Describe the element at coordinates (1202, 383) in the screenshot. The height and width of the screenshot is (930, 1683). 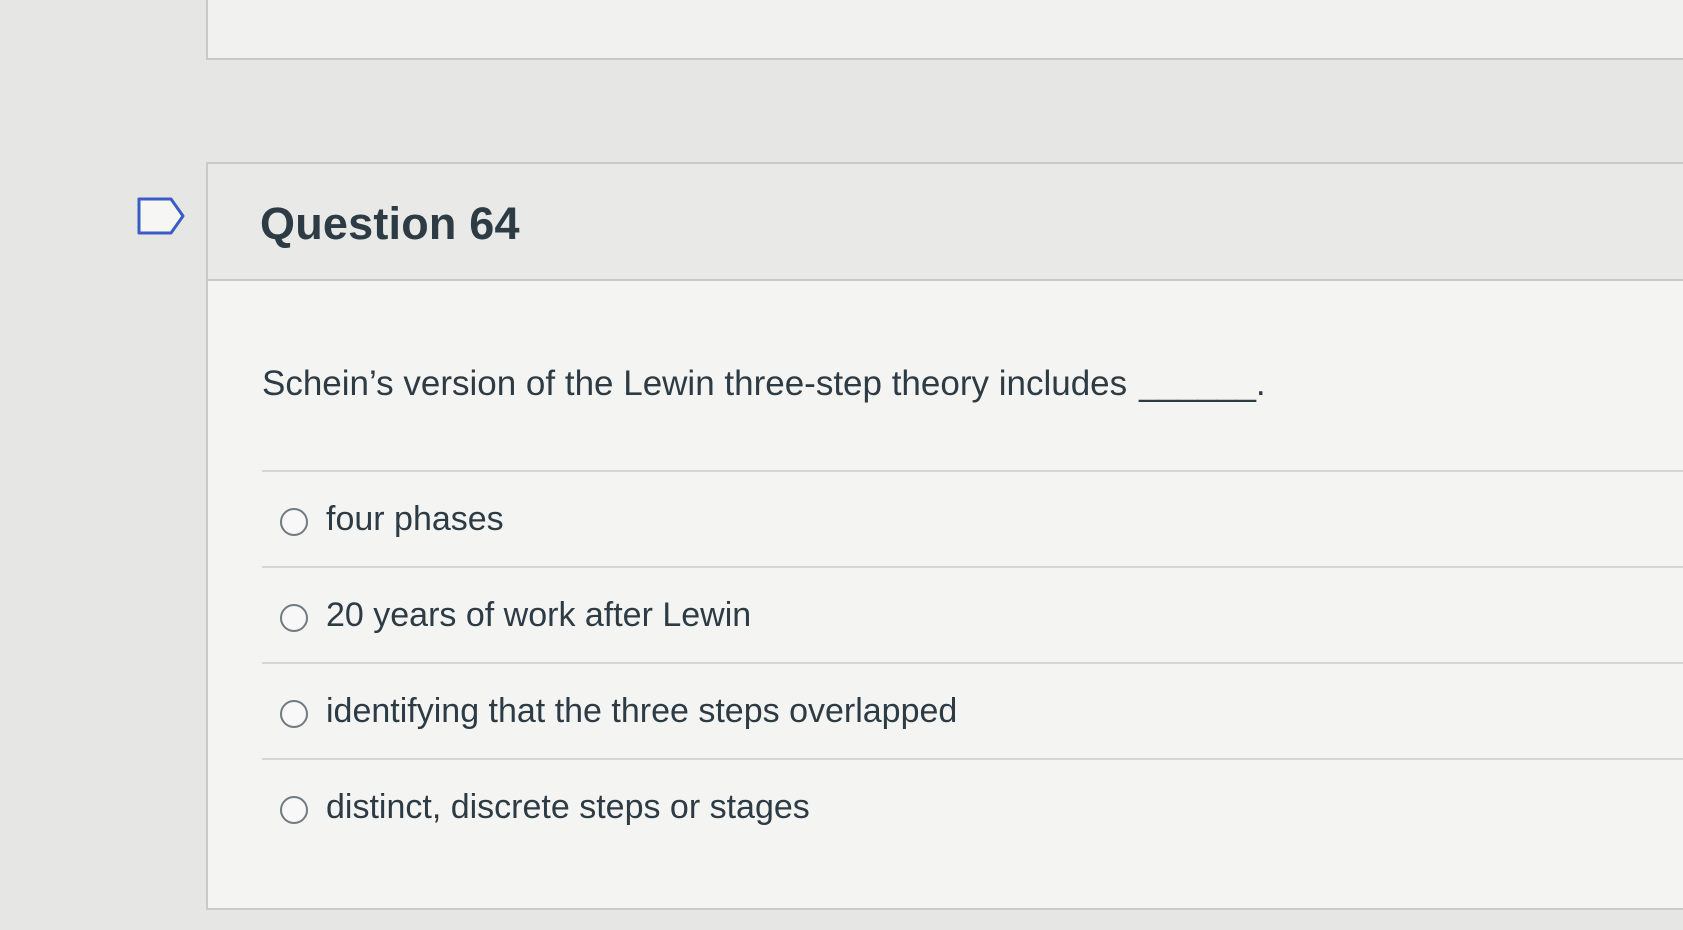
I see `question-blank: ______.` at that location.